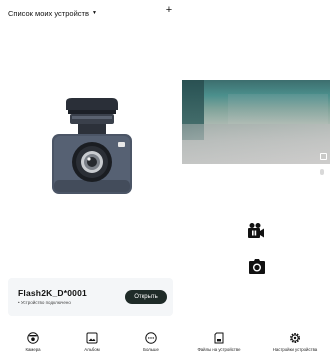 The image size is (330, 354). I want to click on nav-device-settings: Настройки устройства, so click(295, 343).